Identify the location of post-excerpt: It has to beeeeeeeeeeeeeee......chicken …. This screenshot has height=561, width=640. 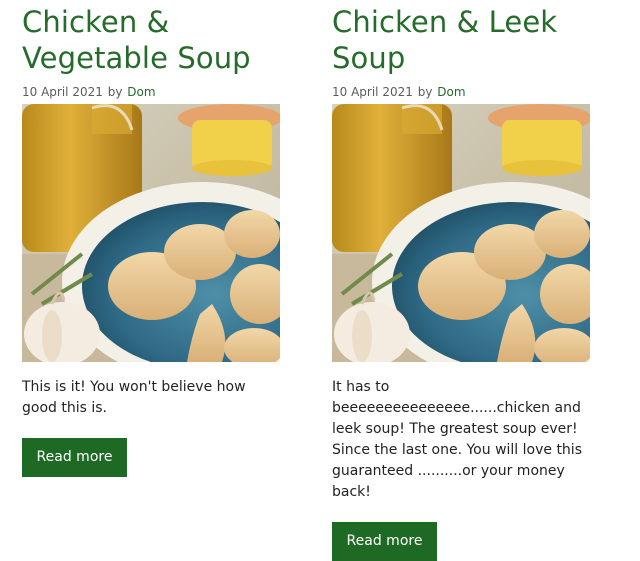
(457, 439).